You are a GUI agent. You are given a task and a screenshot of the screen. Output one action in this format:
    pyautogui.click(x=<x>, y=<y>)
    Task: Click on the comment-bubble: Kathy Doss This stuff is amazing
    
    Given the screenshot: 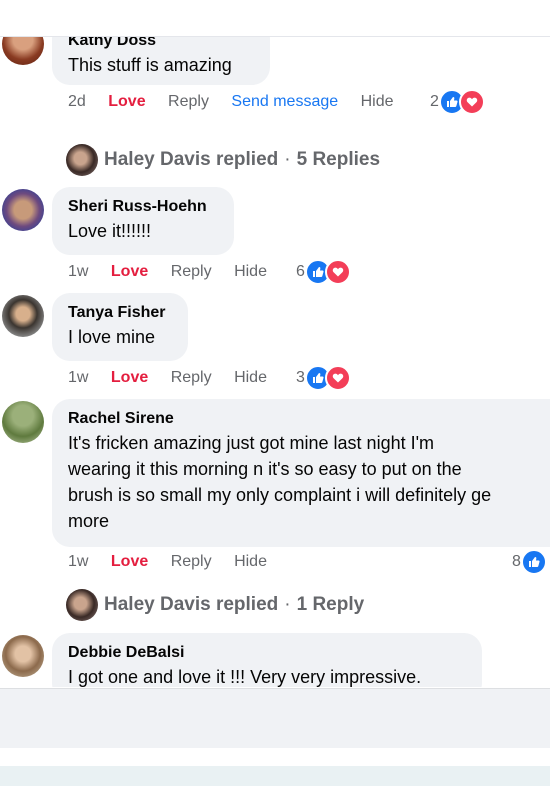 What is the action you would take?
    pyautogui.click(x=161, y=61)
    